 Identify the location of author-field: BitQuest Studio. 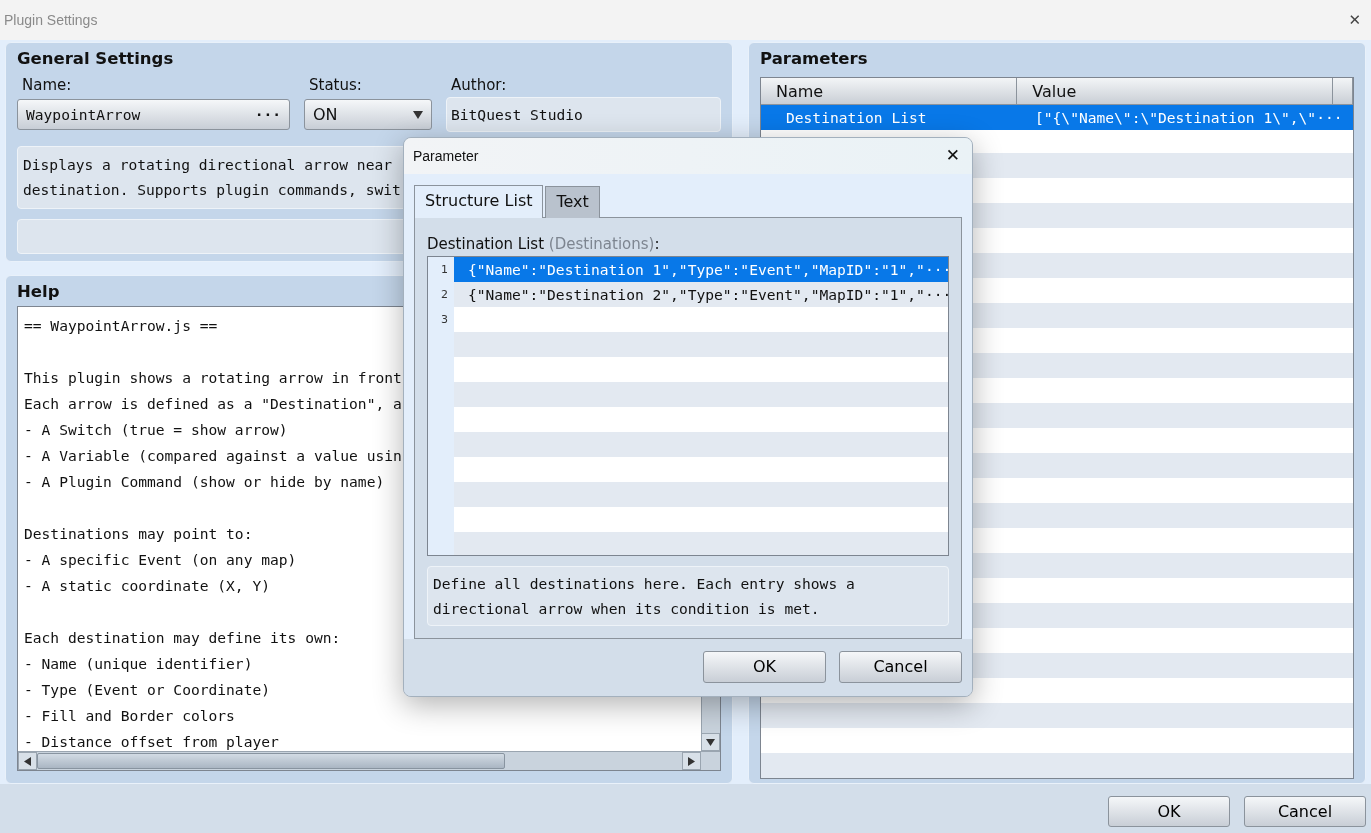
(583, 114).